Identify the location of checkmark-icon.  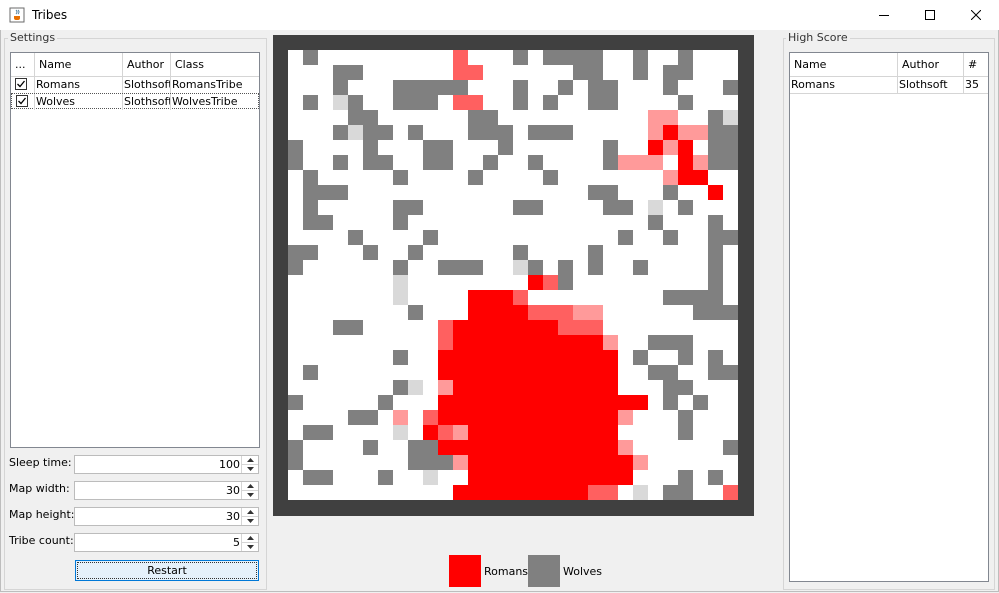
(21, 84).